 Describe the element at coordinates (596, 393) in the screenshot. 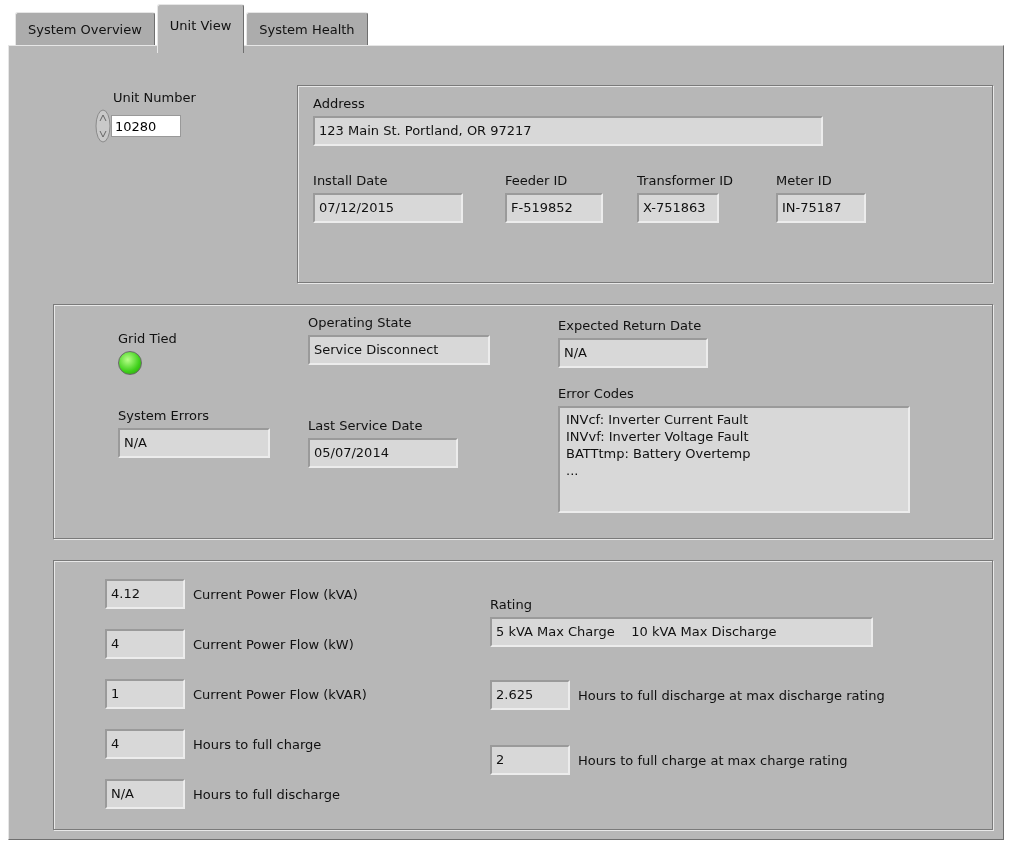

I see `error-codes-label: Error Codes` at that location.